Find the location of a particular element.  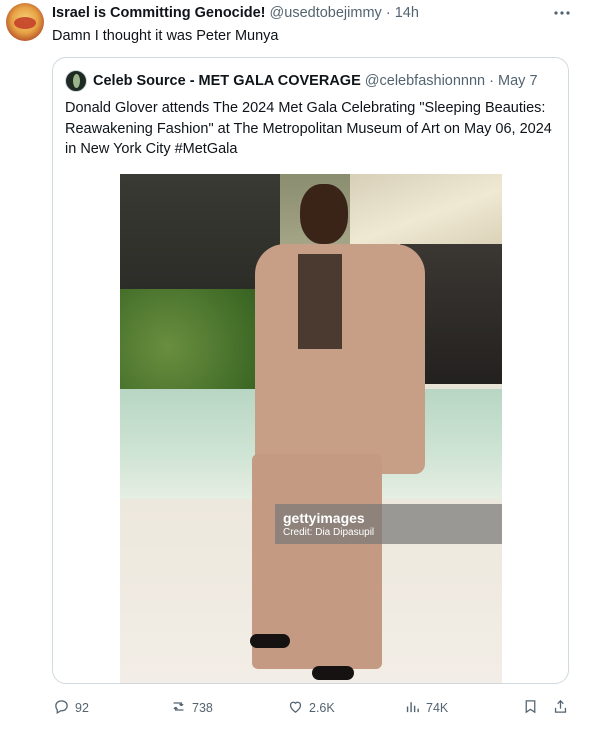

quote-author-name: Celeb Source - MET GALA COVERAGE is located at coordinates (227, 81).